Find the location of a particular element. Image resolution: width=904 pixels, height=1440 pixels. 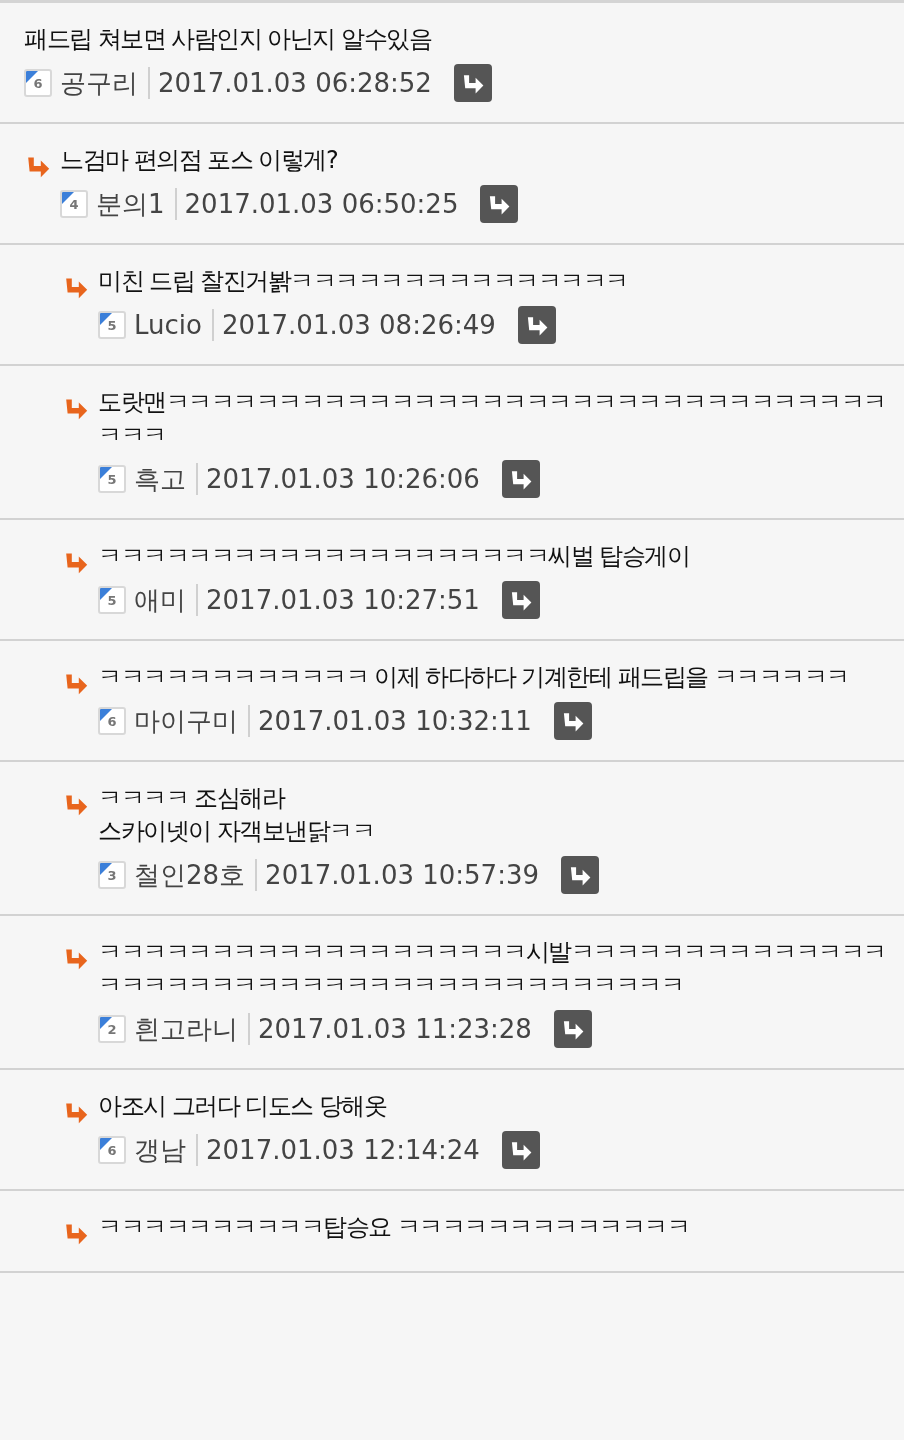

comment-text: 패드립 쳐보면 사람인지 아닌지 알수있음 is located at coordinates (228, 39).